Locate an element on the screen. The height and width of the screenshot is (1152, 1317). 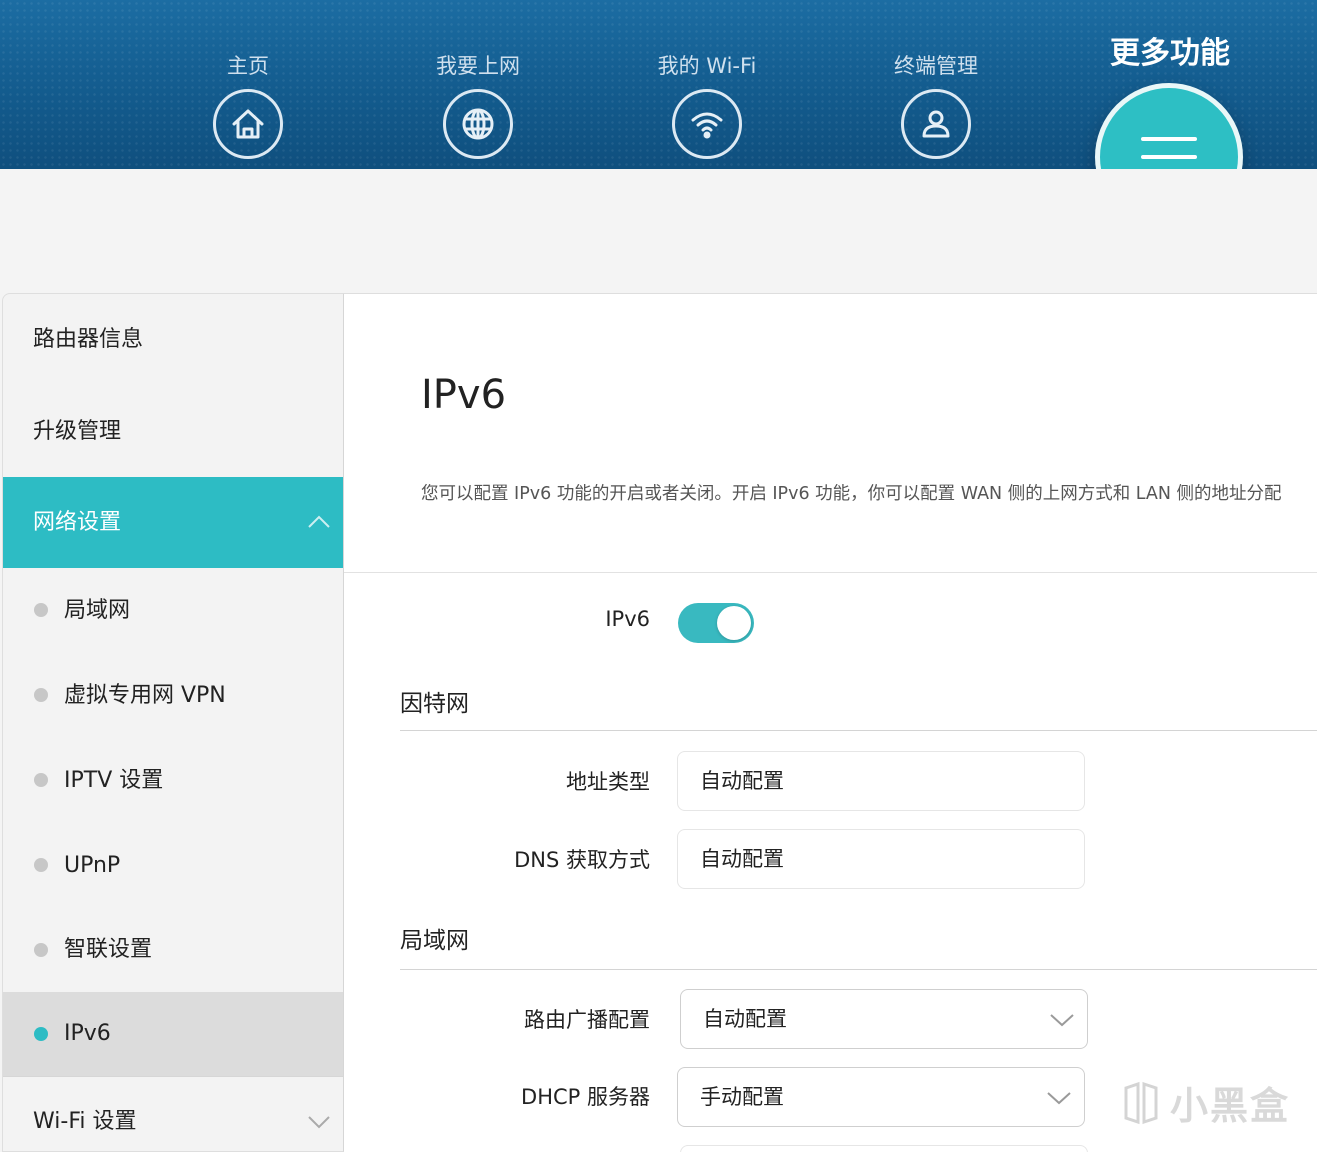
more-features-label: 更多功能 is located at coordinates (1170, 53).